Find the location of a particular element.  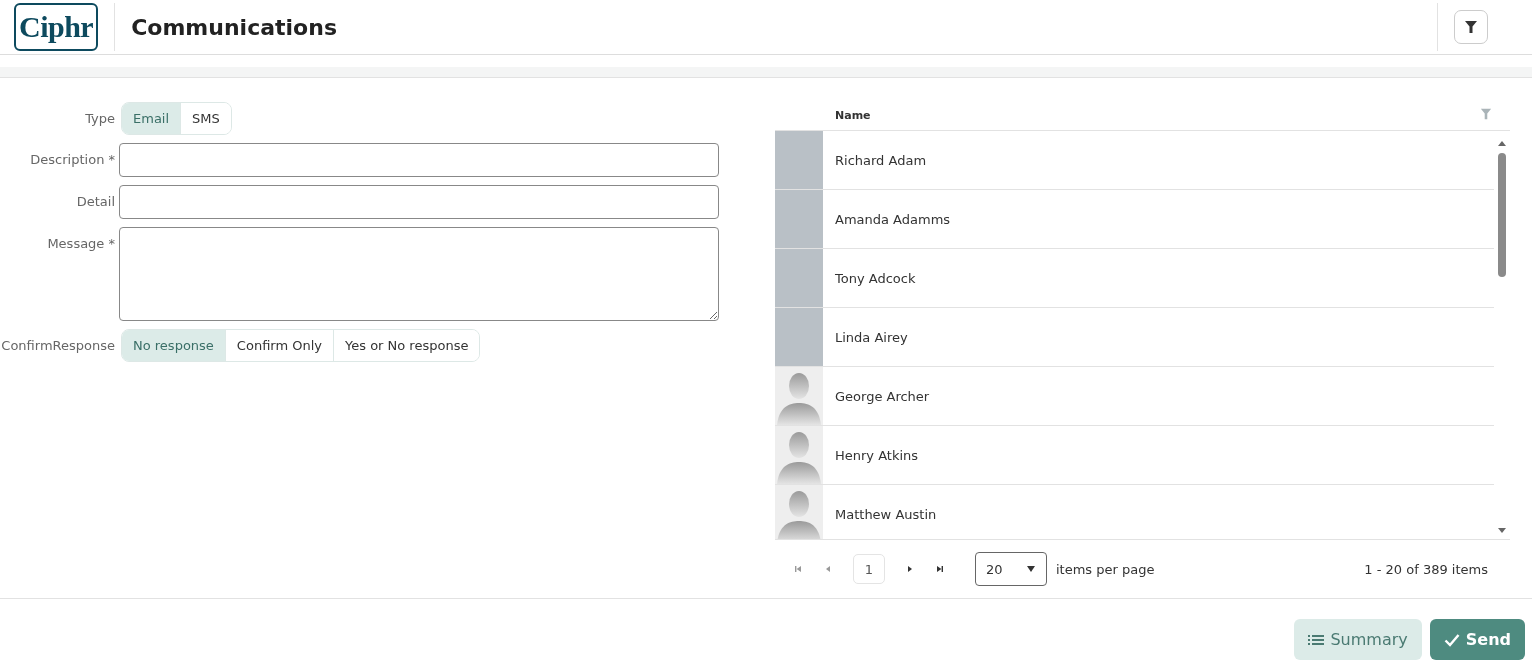

page-title: Communications is located at coordinates (234, 27).